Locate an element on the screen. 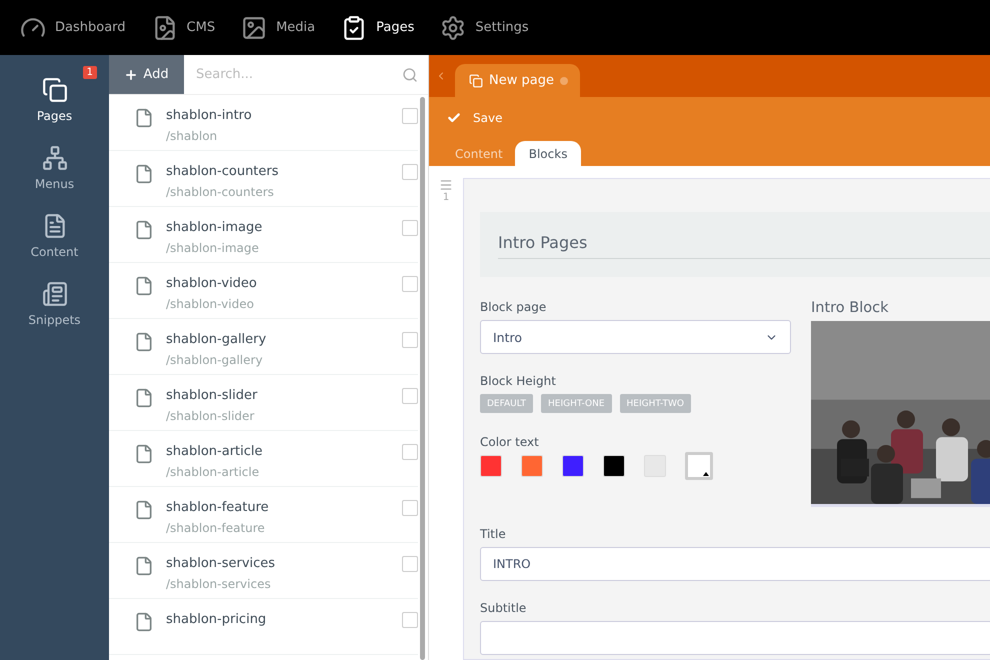  page-list-item: shablon-gallery /shablon-gallery is located at coordinates (263, 347).